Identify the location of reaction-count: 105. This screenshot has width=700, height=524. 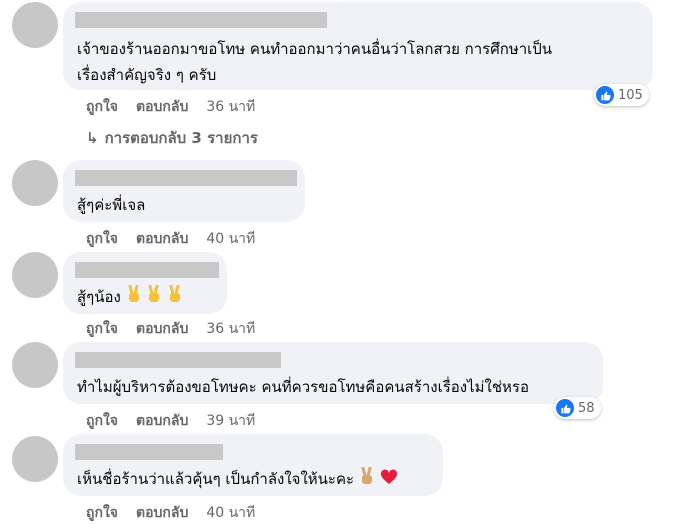
(630, 95).